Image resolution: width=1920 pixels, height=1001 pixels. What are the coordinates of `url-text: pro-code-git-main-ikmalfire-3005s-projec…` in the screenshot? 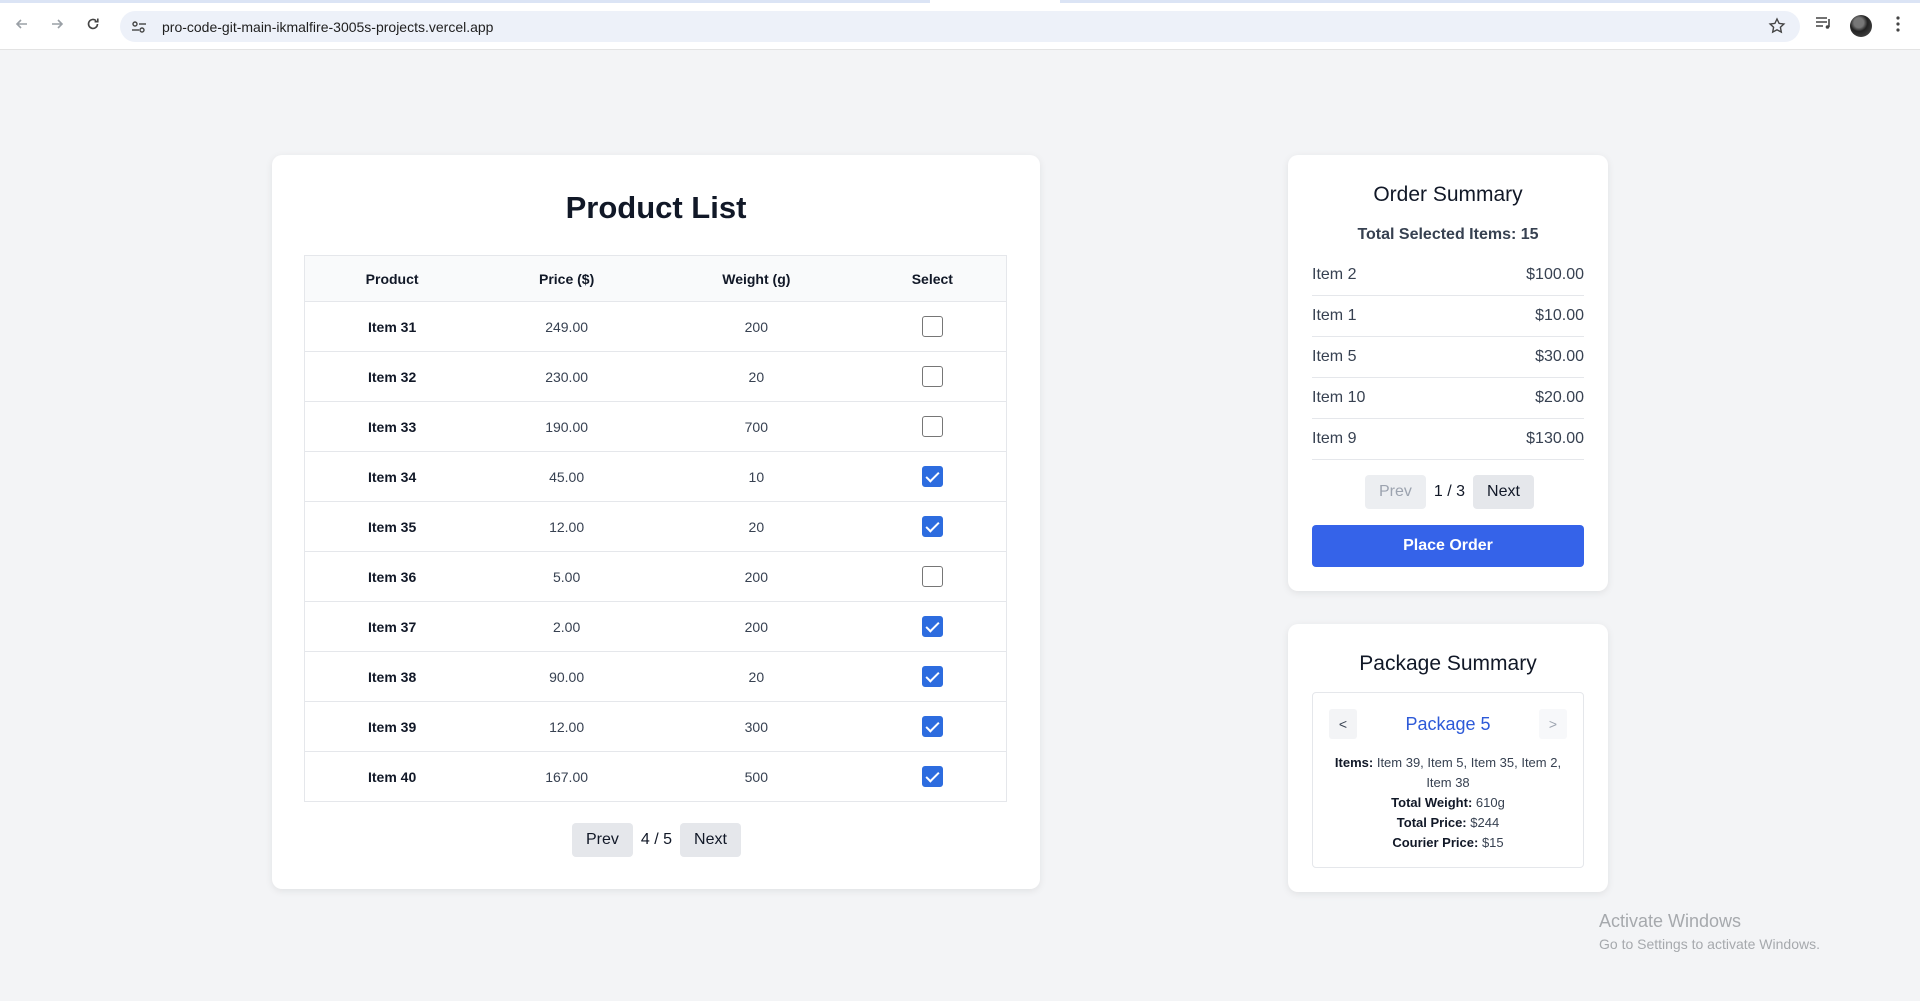 It's located at (327, 27).